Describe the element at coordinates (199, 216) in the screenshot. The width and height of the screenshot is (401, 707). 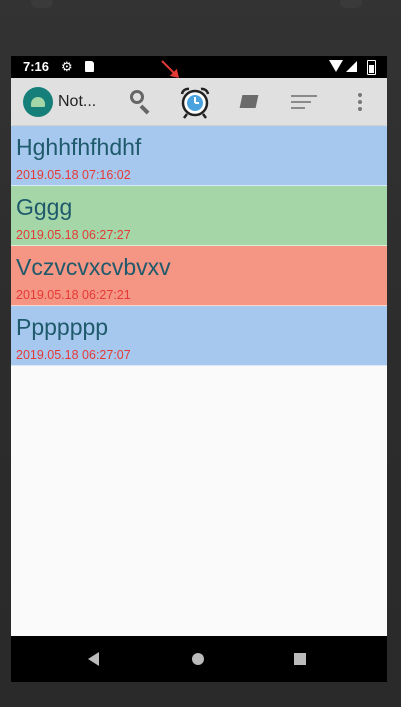
I see `note-item: Gggg 2019.05.18 06:27:27` at that location.